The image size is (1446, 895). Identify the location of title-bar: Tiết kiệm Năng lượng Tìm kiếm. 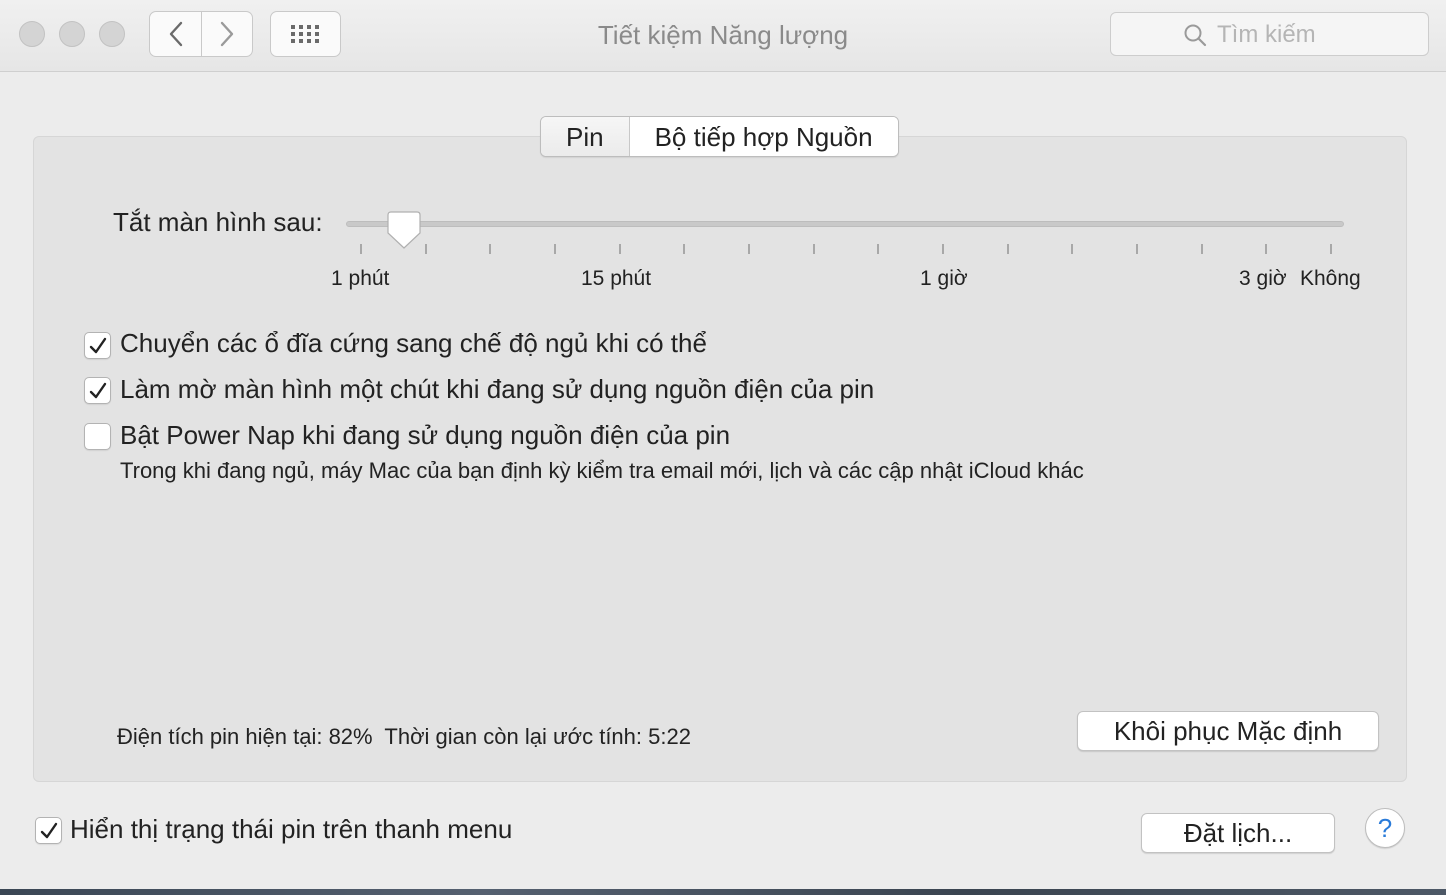
(723, 36).